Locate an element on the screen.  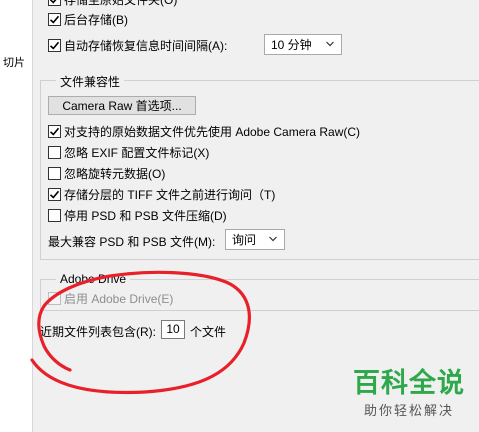
autosave-interval-select: 10 分钟 is located at coordinates (303, 44).